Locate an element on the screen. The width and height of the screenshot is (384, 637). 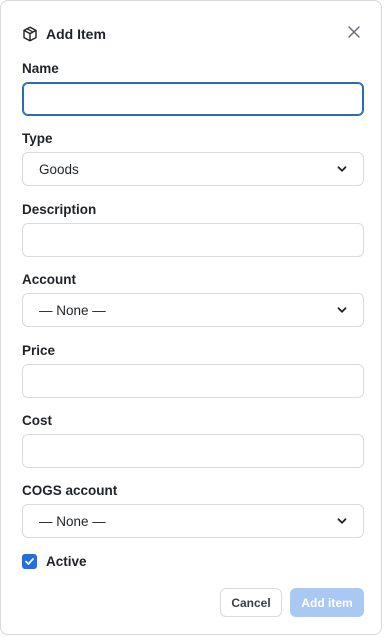
cogs-account-label: COGS account is located at coordinates (70, 490).